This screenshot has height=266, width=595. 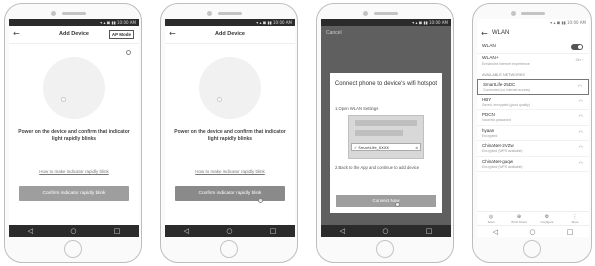 What do you see at coordinates (386, 201) in the screenshot?
I see `connect-now-button: Connect Now` at bounding box center [386, 201].